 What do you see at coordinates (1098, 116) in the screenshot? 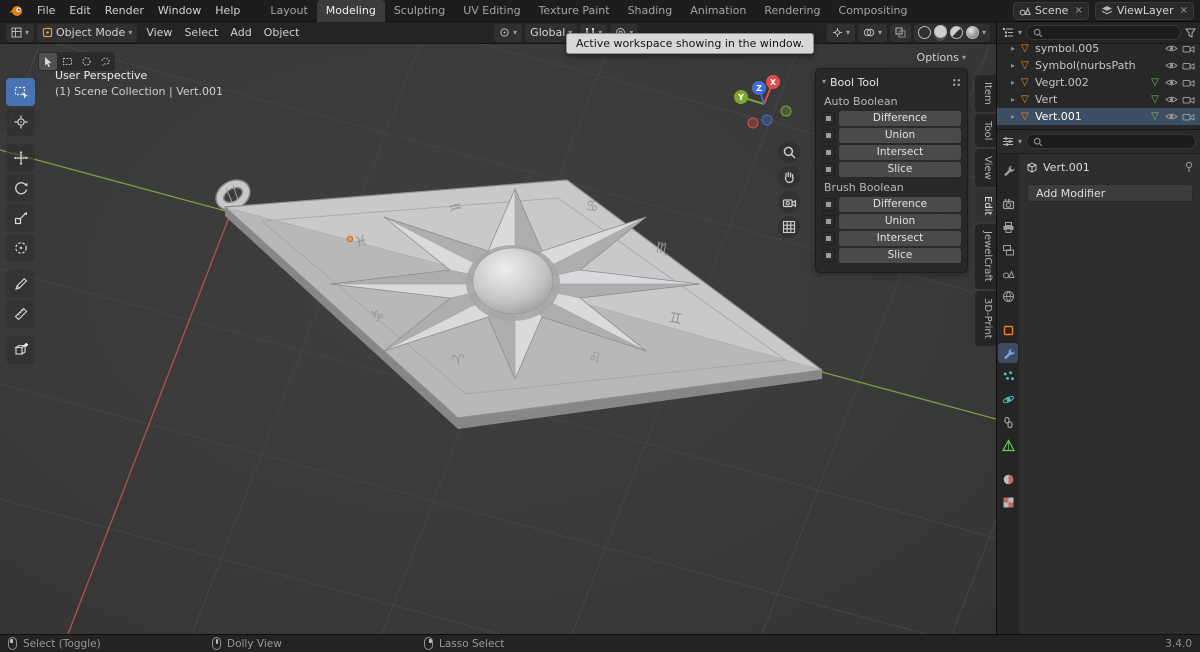
I see `outliner-row: ▸ ▽ Vert.001 ▽` at bounding box center [1098, 116].